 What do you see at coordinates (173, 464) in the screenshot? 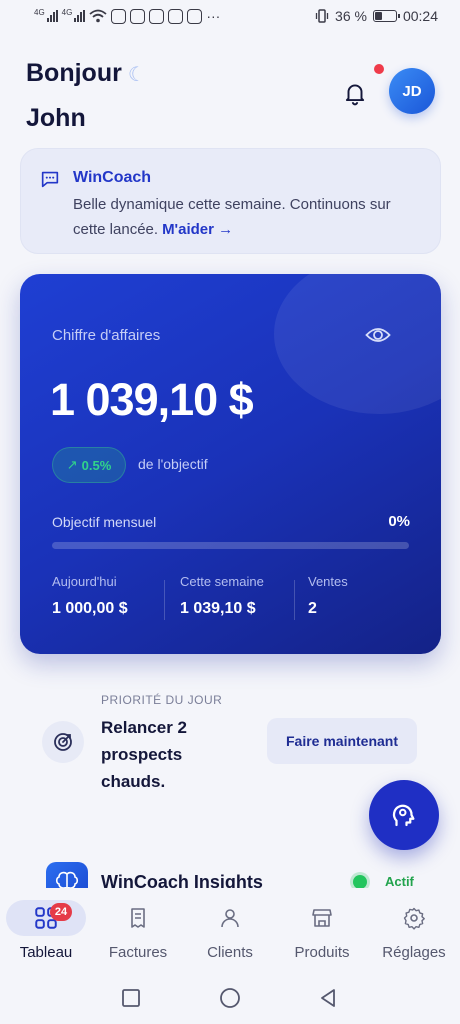
I see `trend-suffix: de l'objectif` at bounding box center [173, 464].